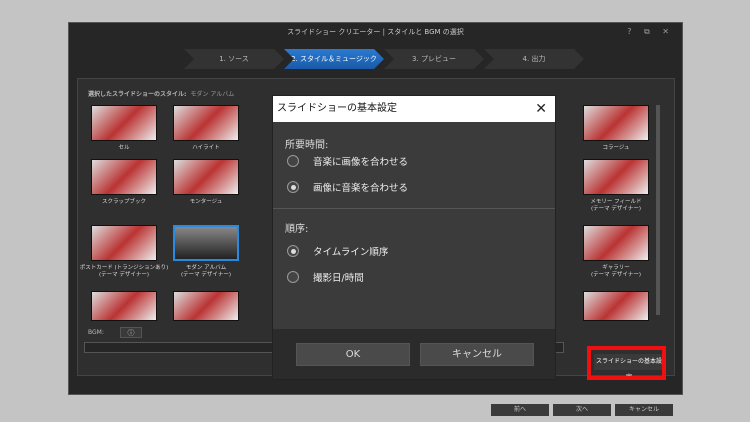 This screenshot has height=422, width=750. What do you see at coordinates (650, 32) in the screenshot?
I see `window-controls: ? ⧉ ✕` at bounding box center [650, 32].